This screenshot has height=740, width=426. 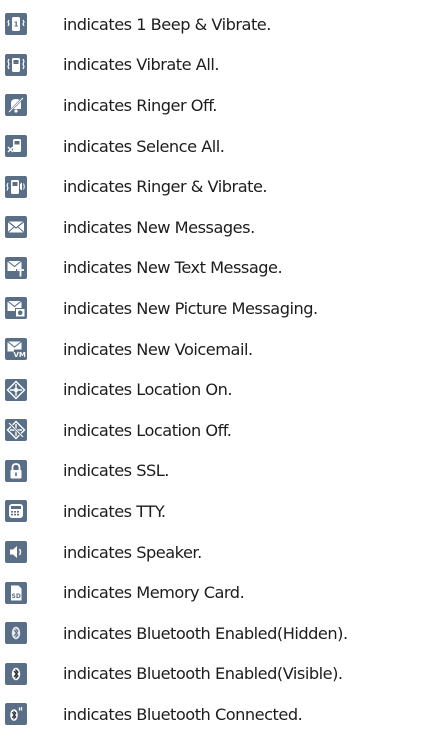 I want to click on tty-icon, so click(x=16, y=511).